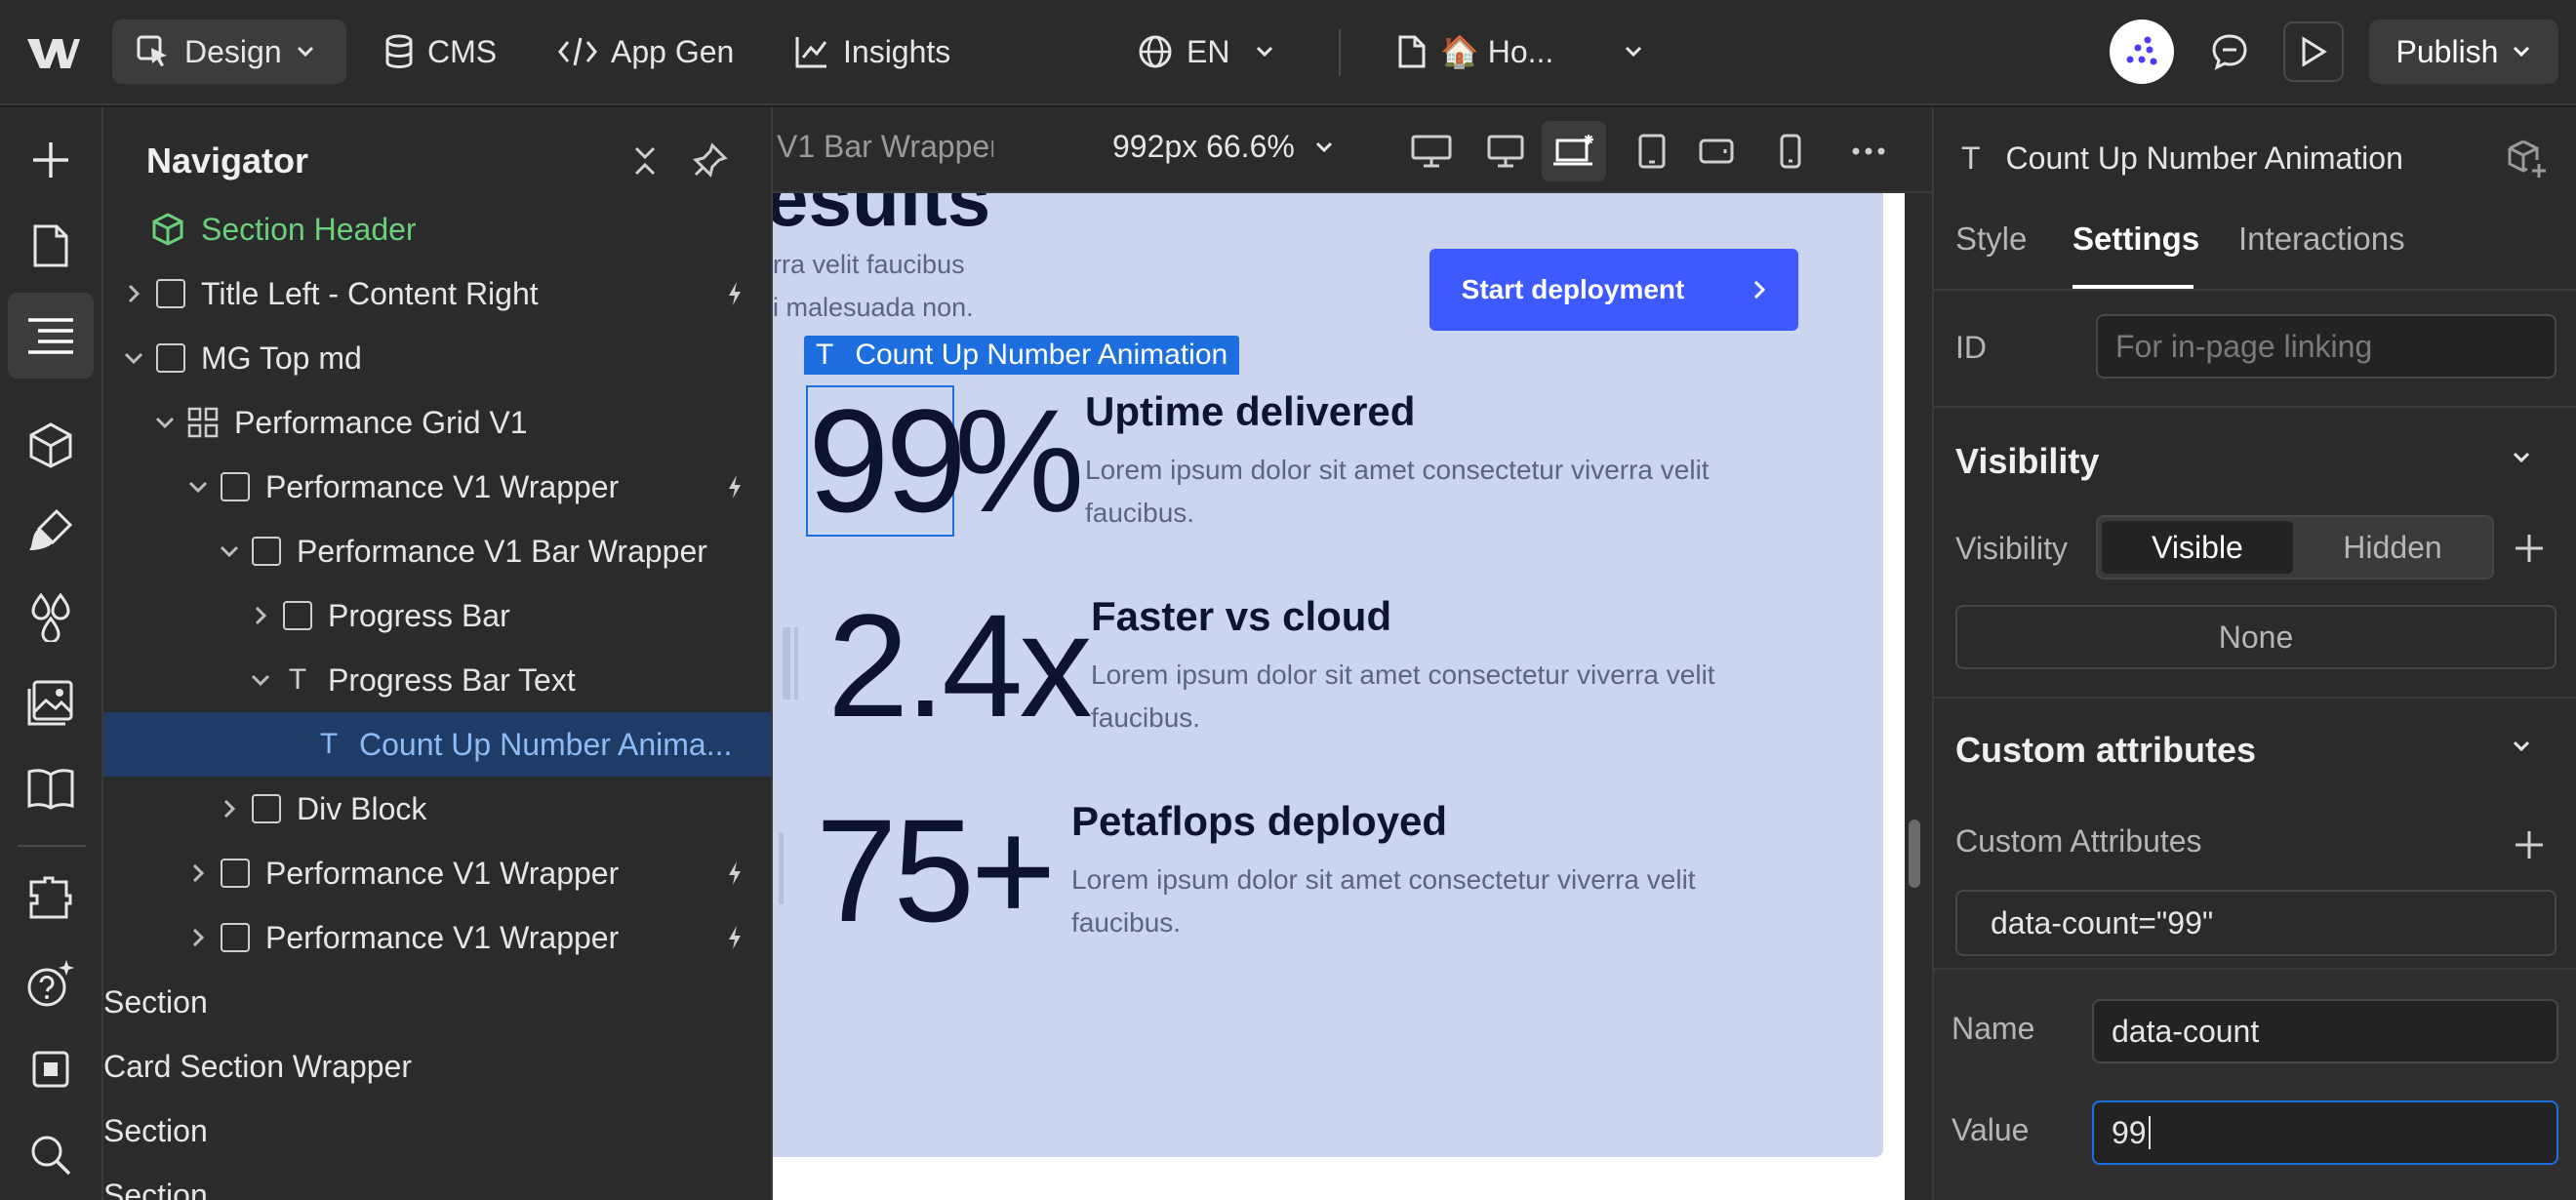 This screenshot has height=1200, width=2576. Describe the element at coordinates (1918, 696) in the screenshot. I see `canvas-scrollbar-track` at that location.